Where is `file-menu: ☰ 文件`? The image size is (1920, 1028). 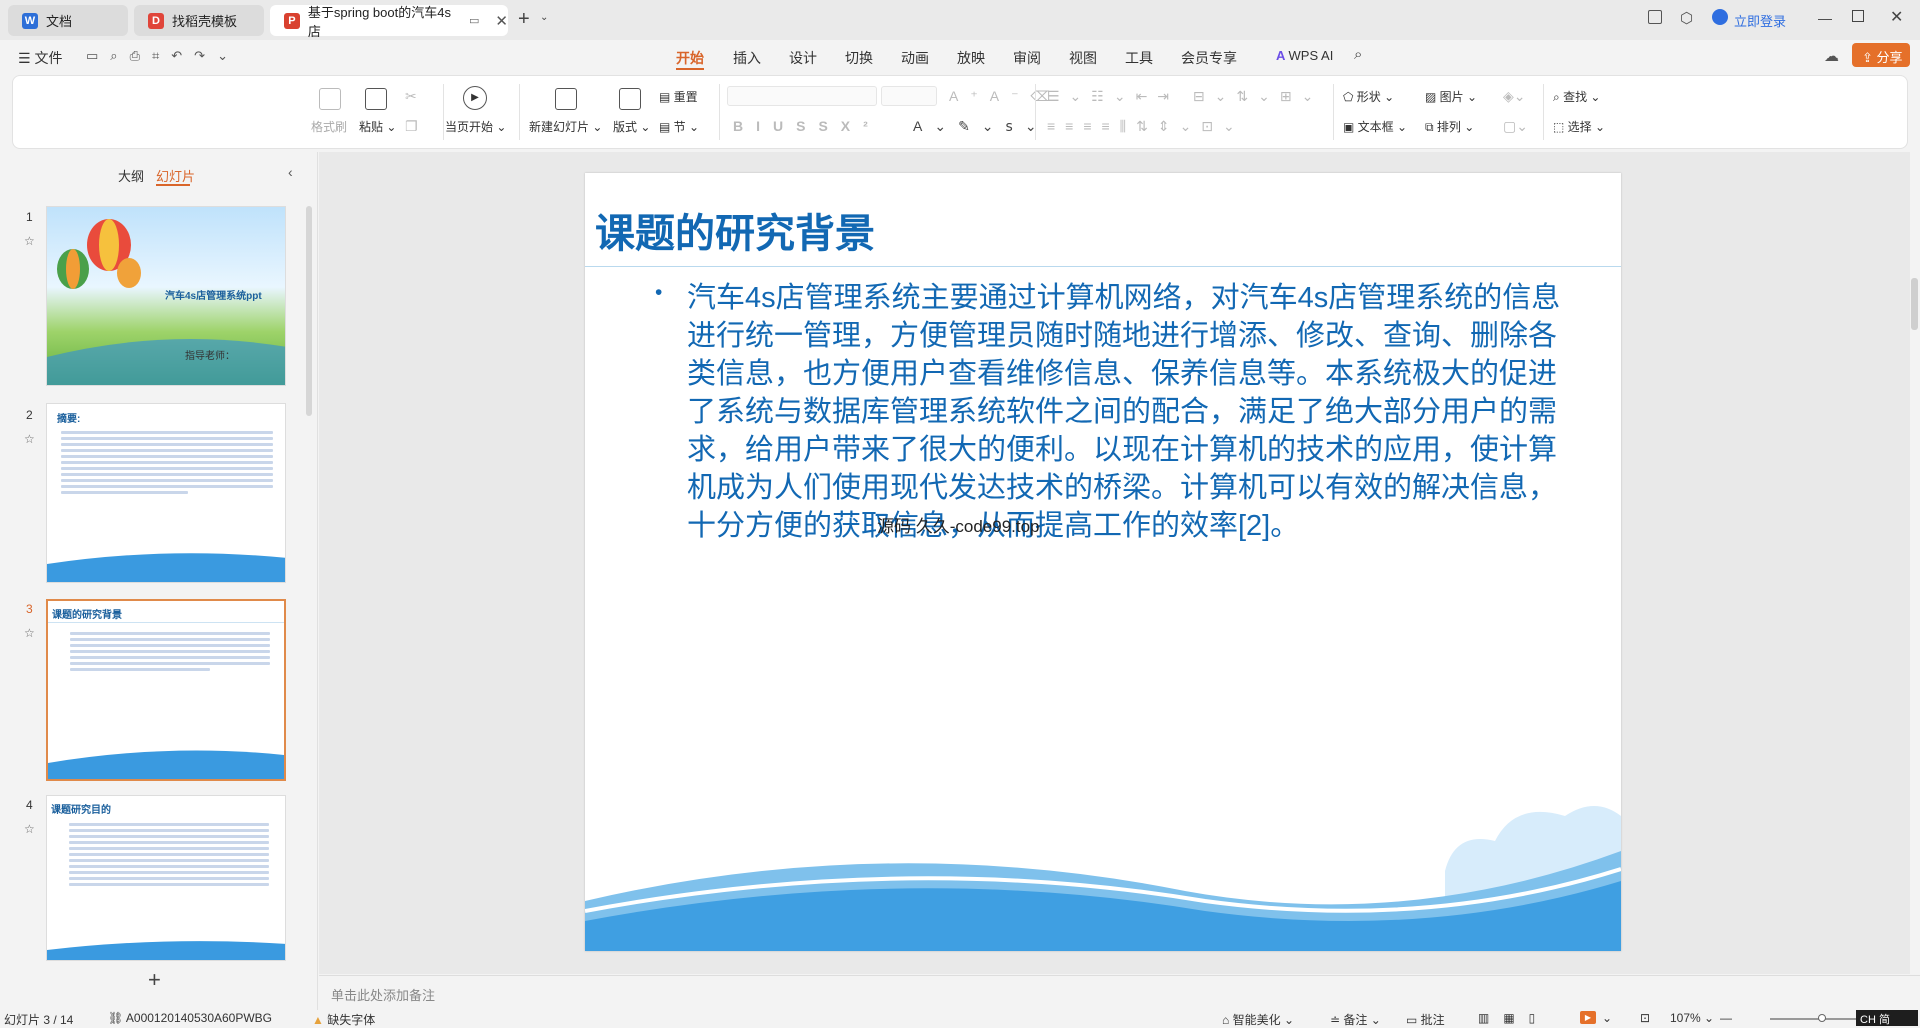 file-menu: ☰ 文件 is located at coordinates (40, 58).